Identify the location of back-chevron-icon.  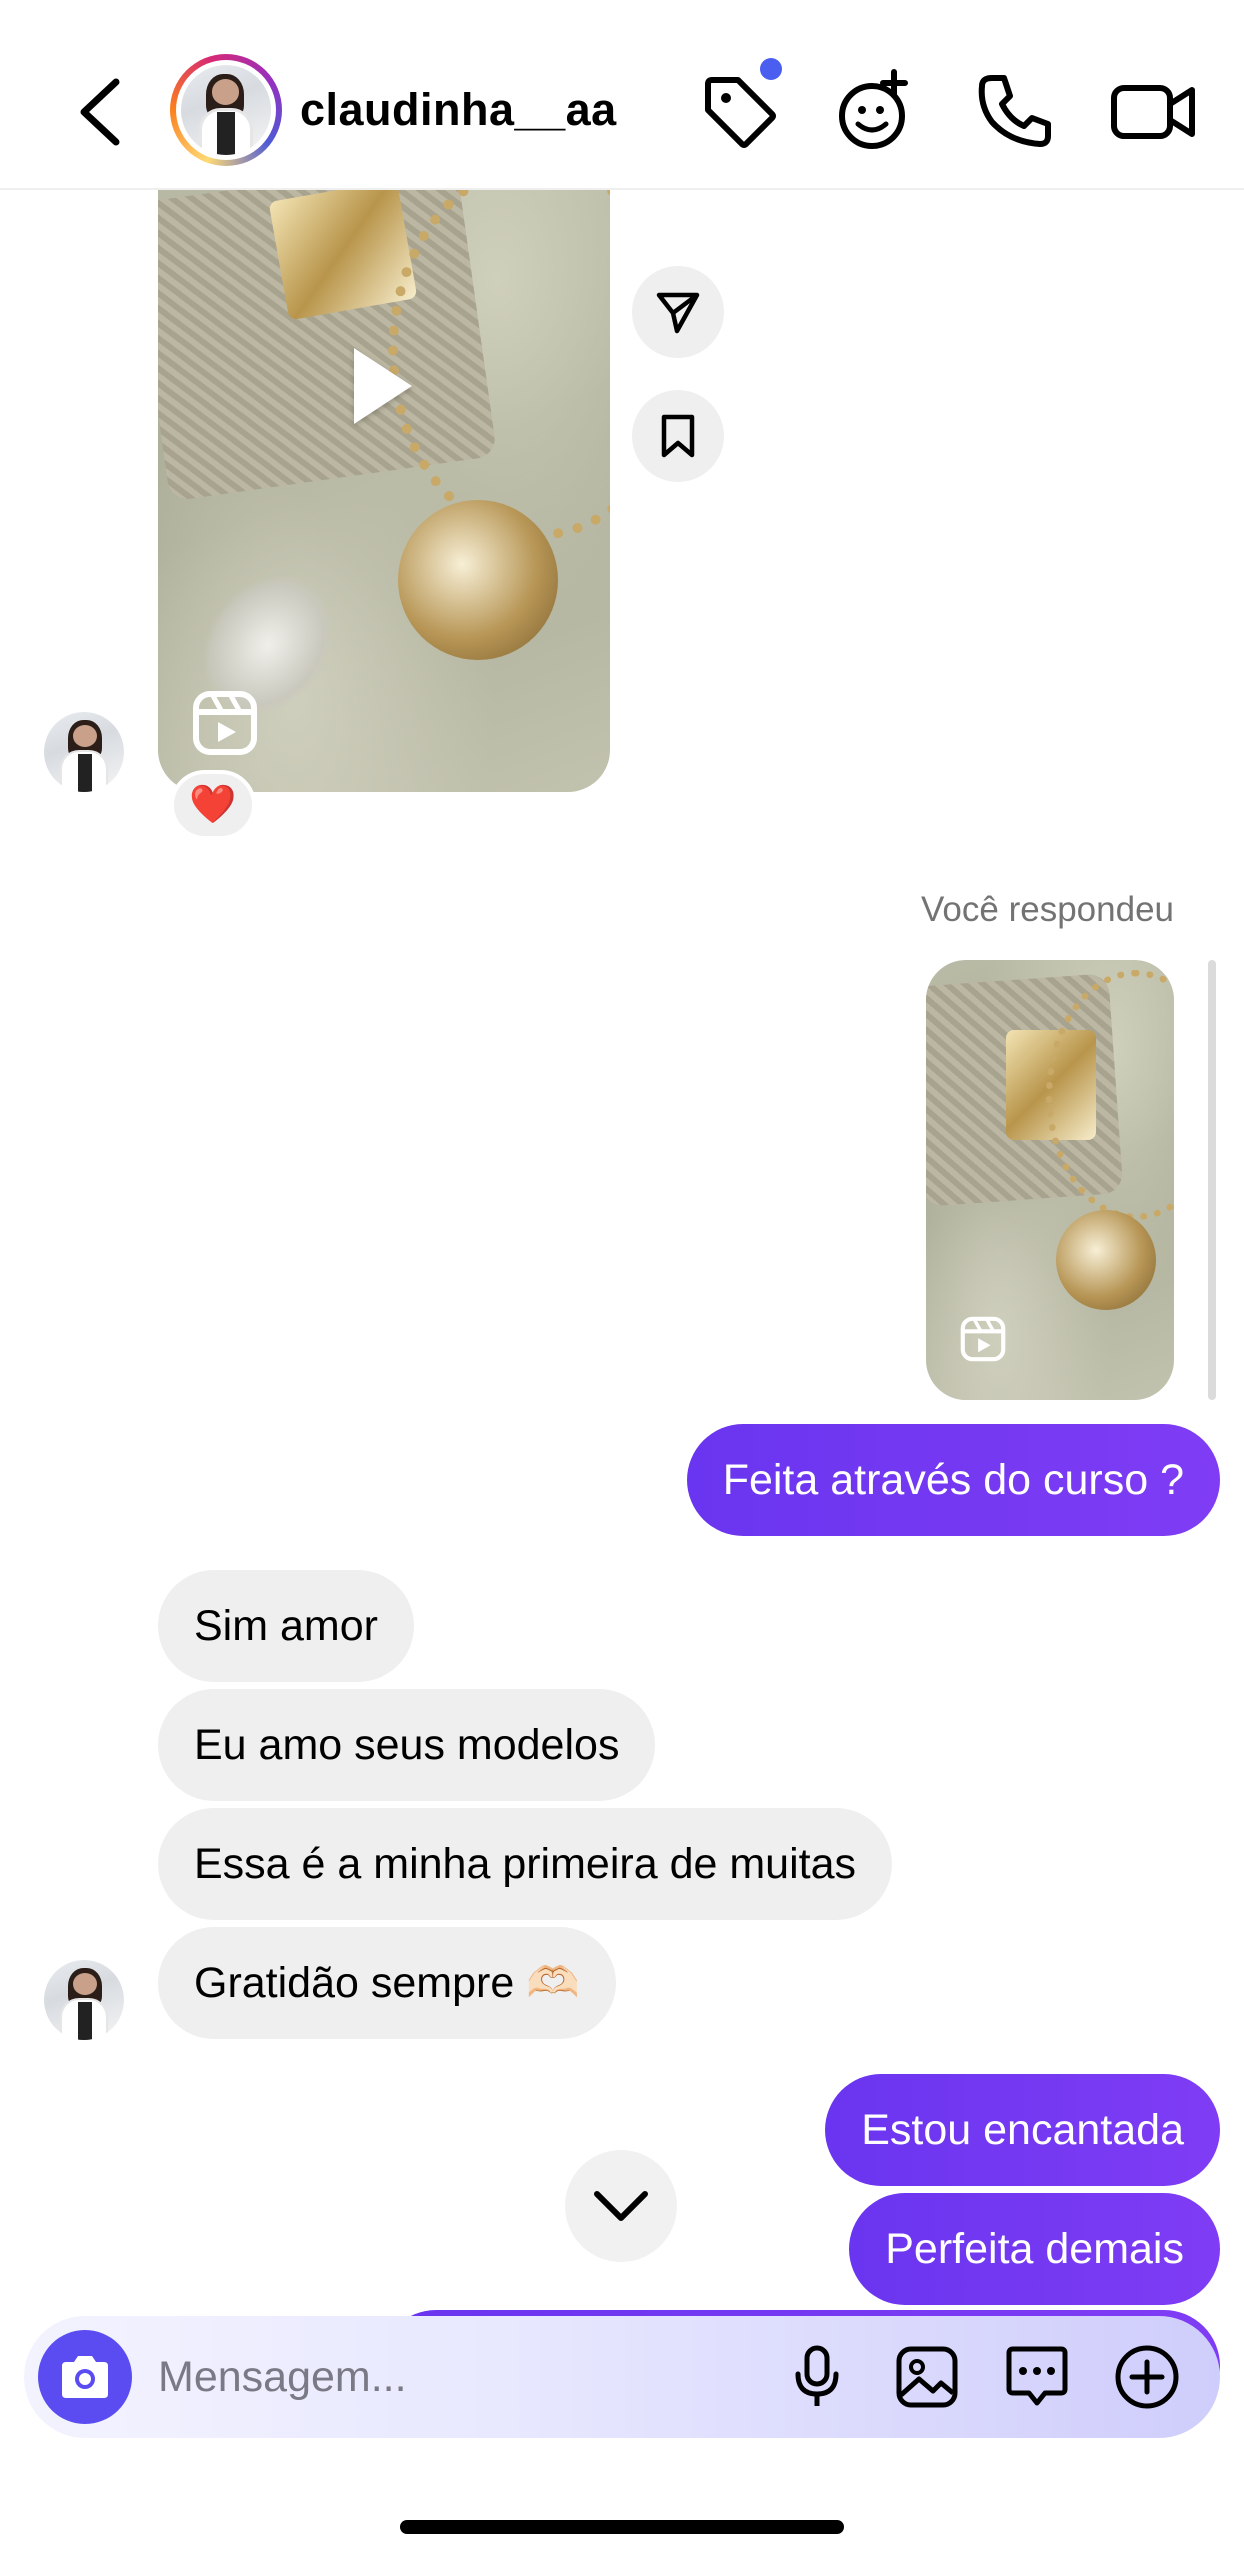
(100, 112).